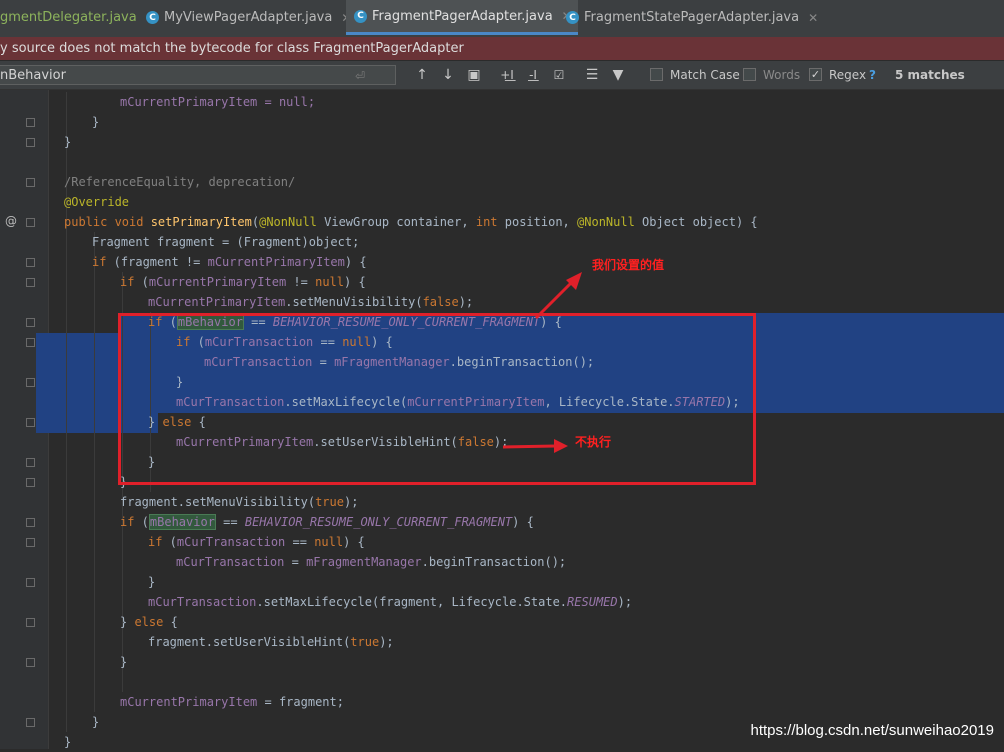 The height and width of the screenshot is (752, 1004). I want to click on tab-label: MyViewPagerAdapter.java, so click(248, 17).